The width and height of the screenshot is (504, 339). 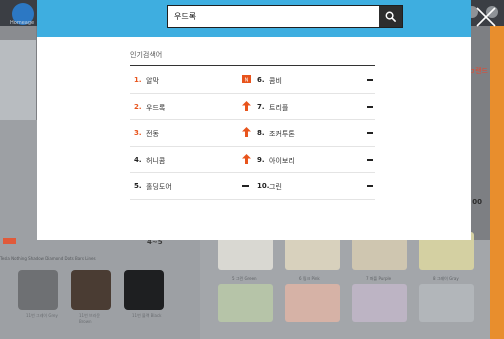 I want to click on swatch-item: 11번 블랙 Black, so click(x=144, y=294).